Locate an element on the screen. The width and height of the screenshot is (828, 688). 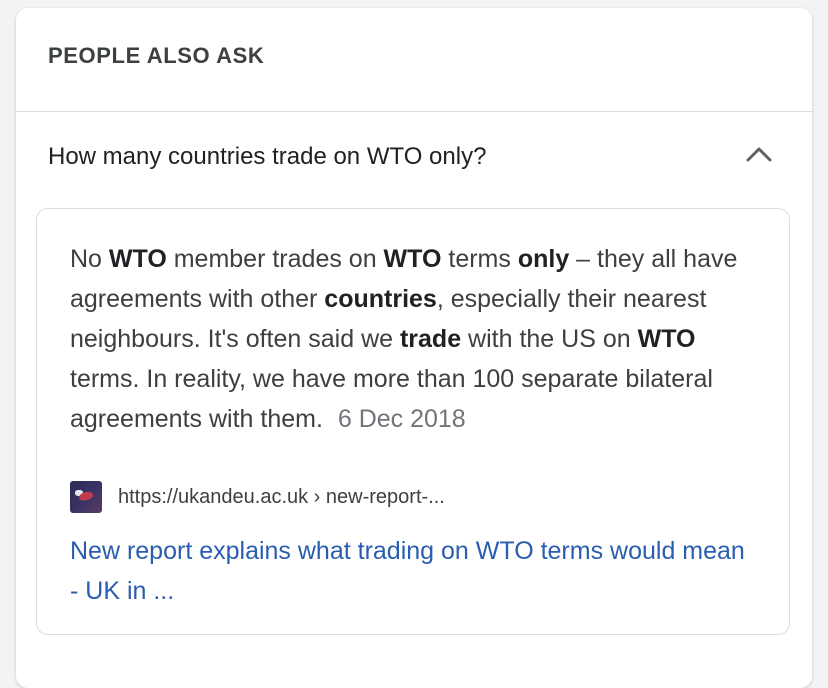
snippet-bold-term: countries is located at coordinates (380, 299).